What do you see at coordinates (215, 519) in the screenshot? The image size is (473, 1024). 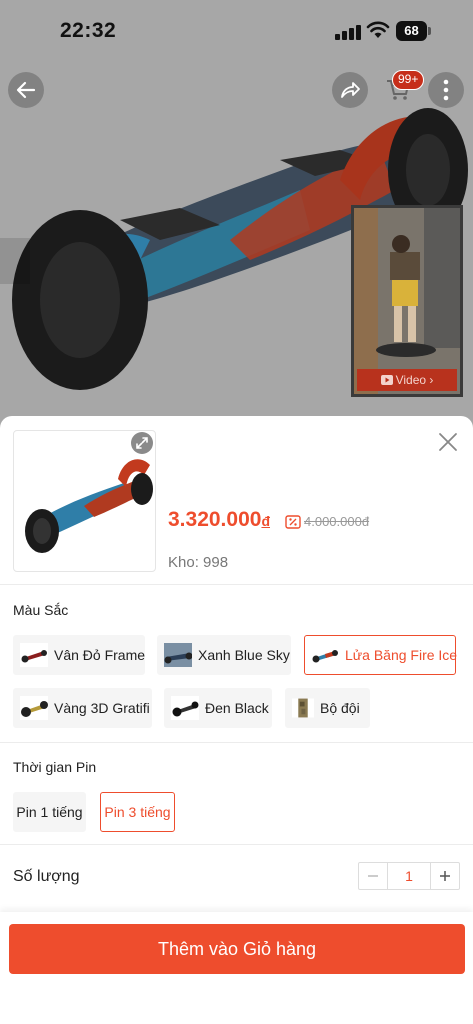 I see `sale-price-value: 3.320.000` at bounding box center [215, 519].